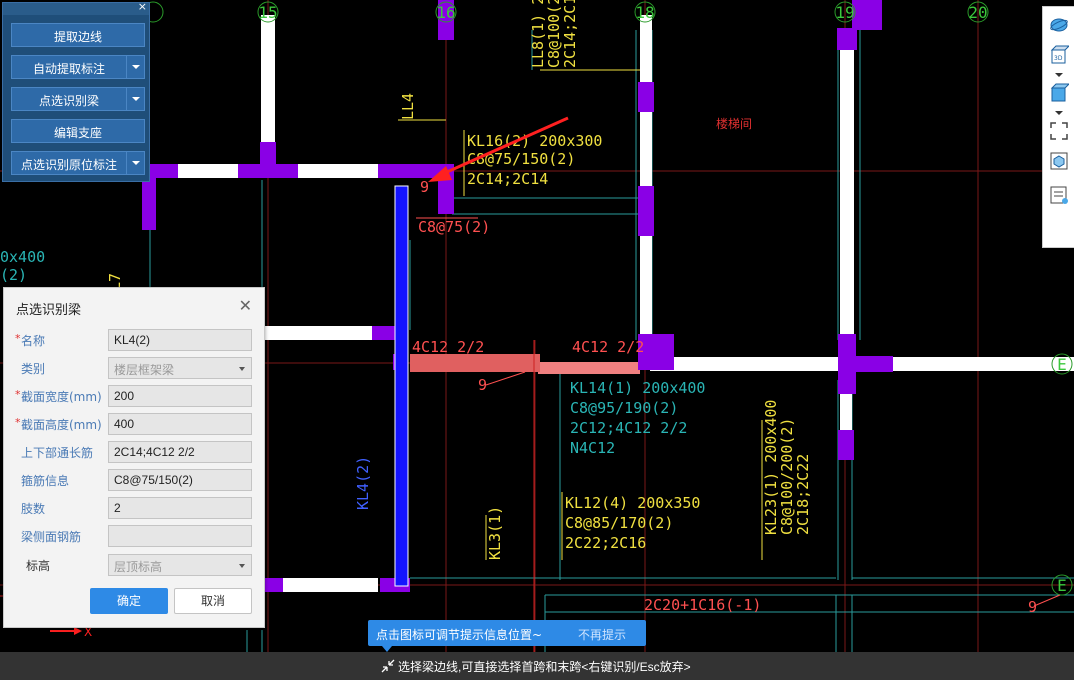 The width and height of the screenshot is (1074, 680). I want to click on ann-rebar-b: 4C12 2/2, so click(608, 347).